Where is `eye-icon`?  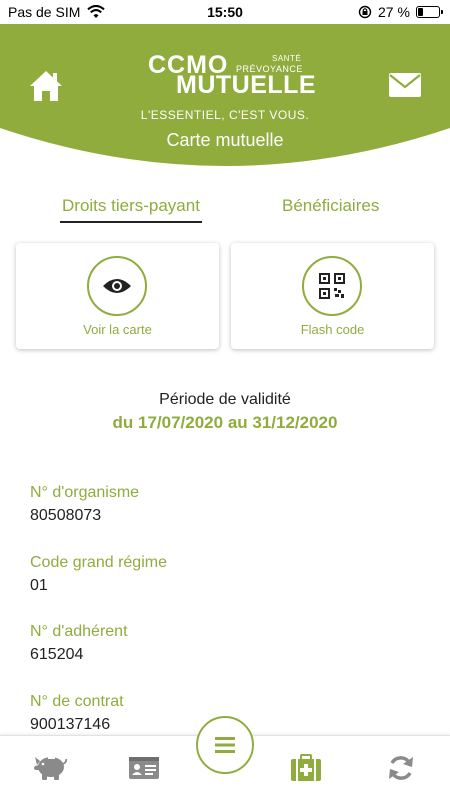 eye-icon is located at coordinates (117, 286).